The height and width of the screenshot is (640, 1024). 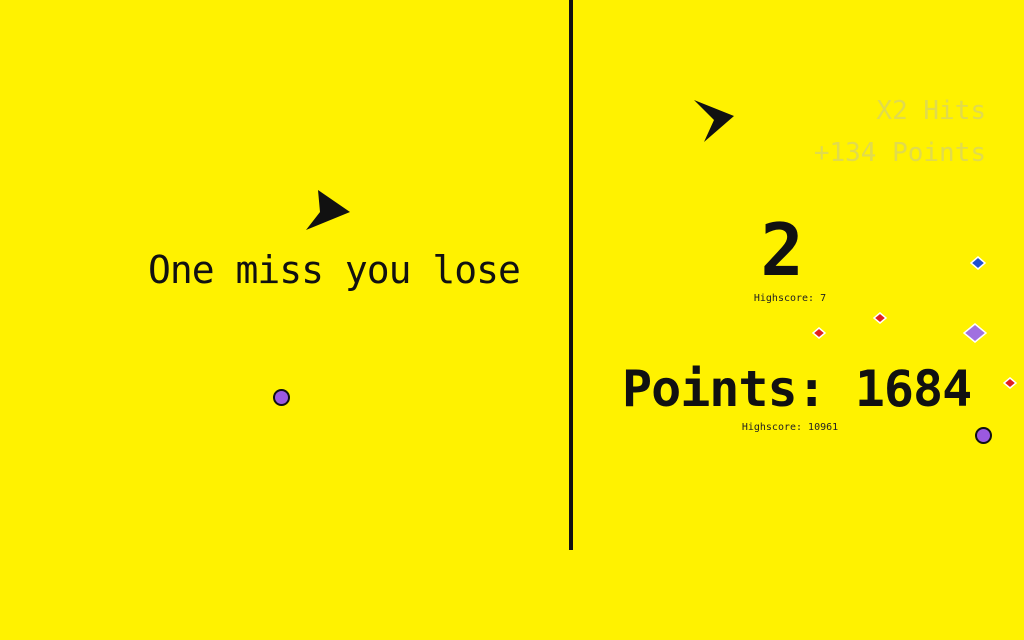 What do you see at coordinates (931, 111) in the screenshot?
I see `combo-hits-text: X2 Hits` at bounding box center [931, 111].